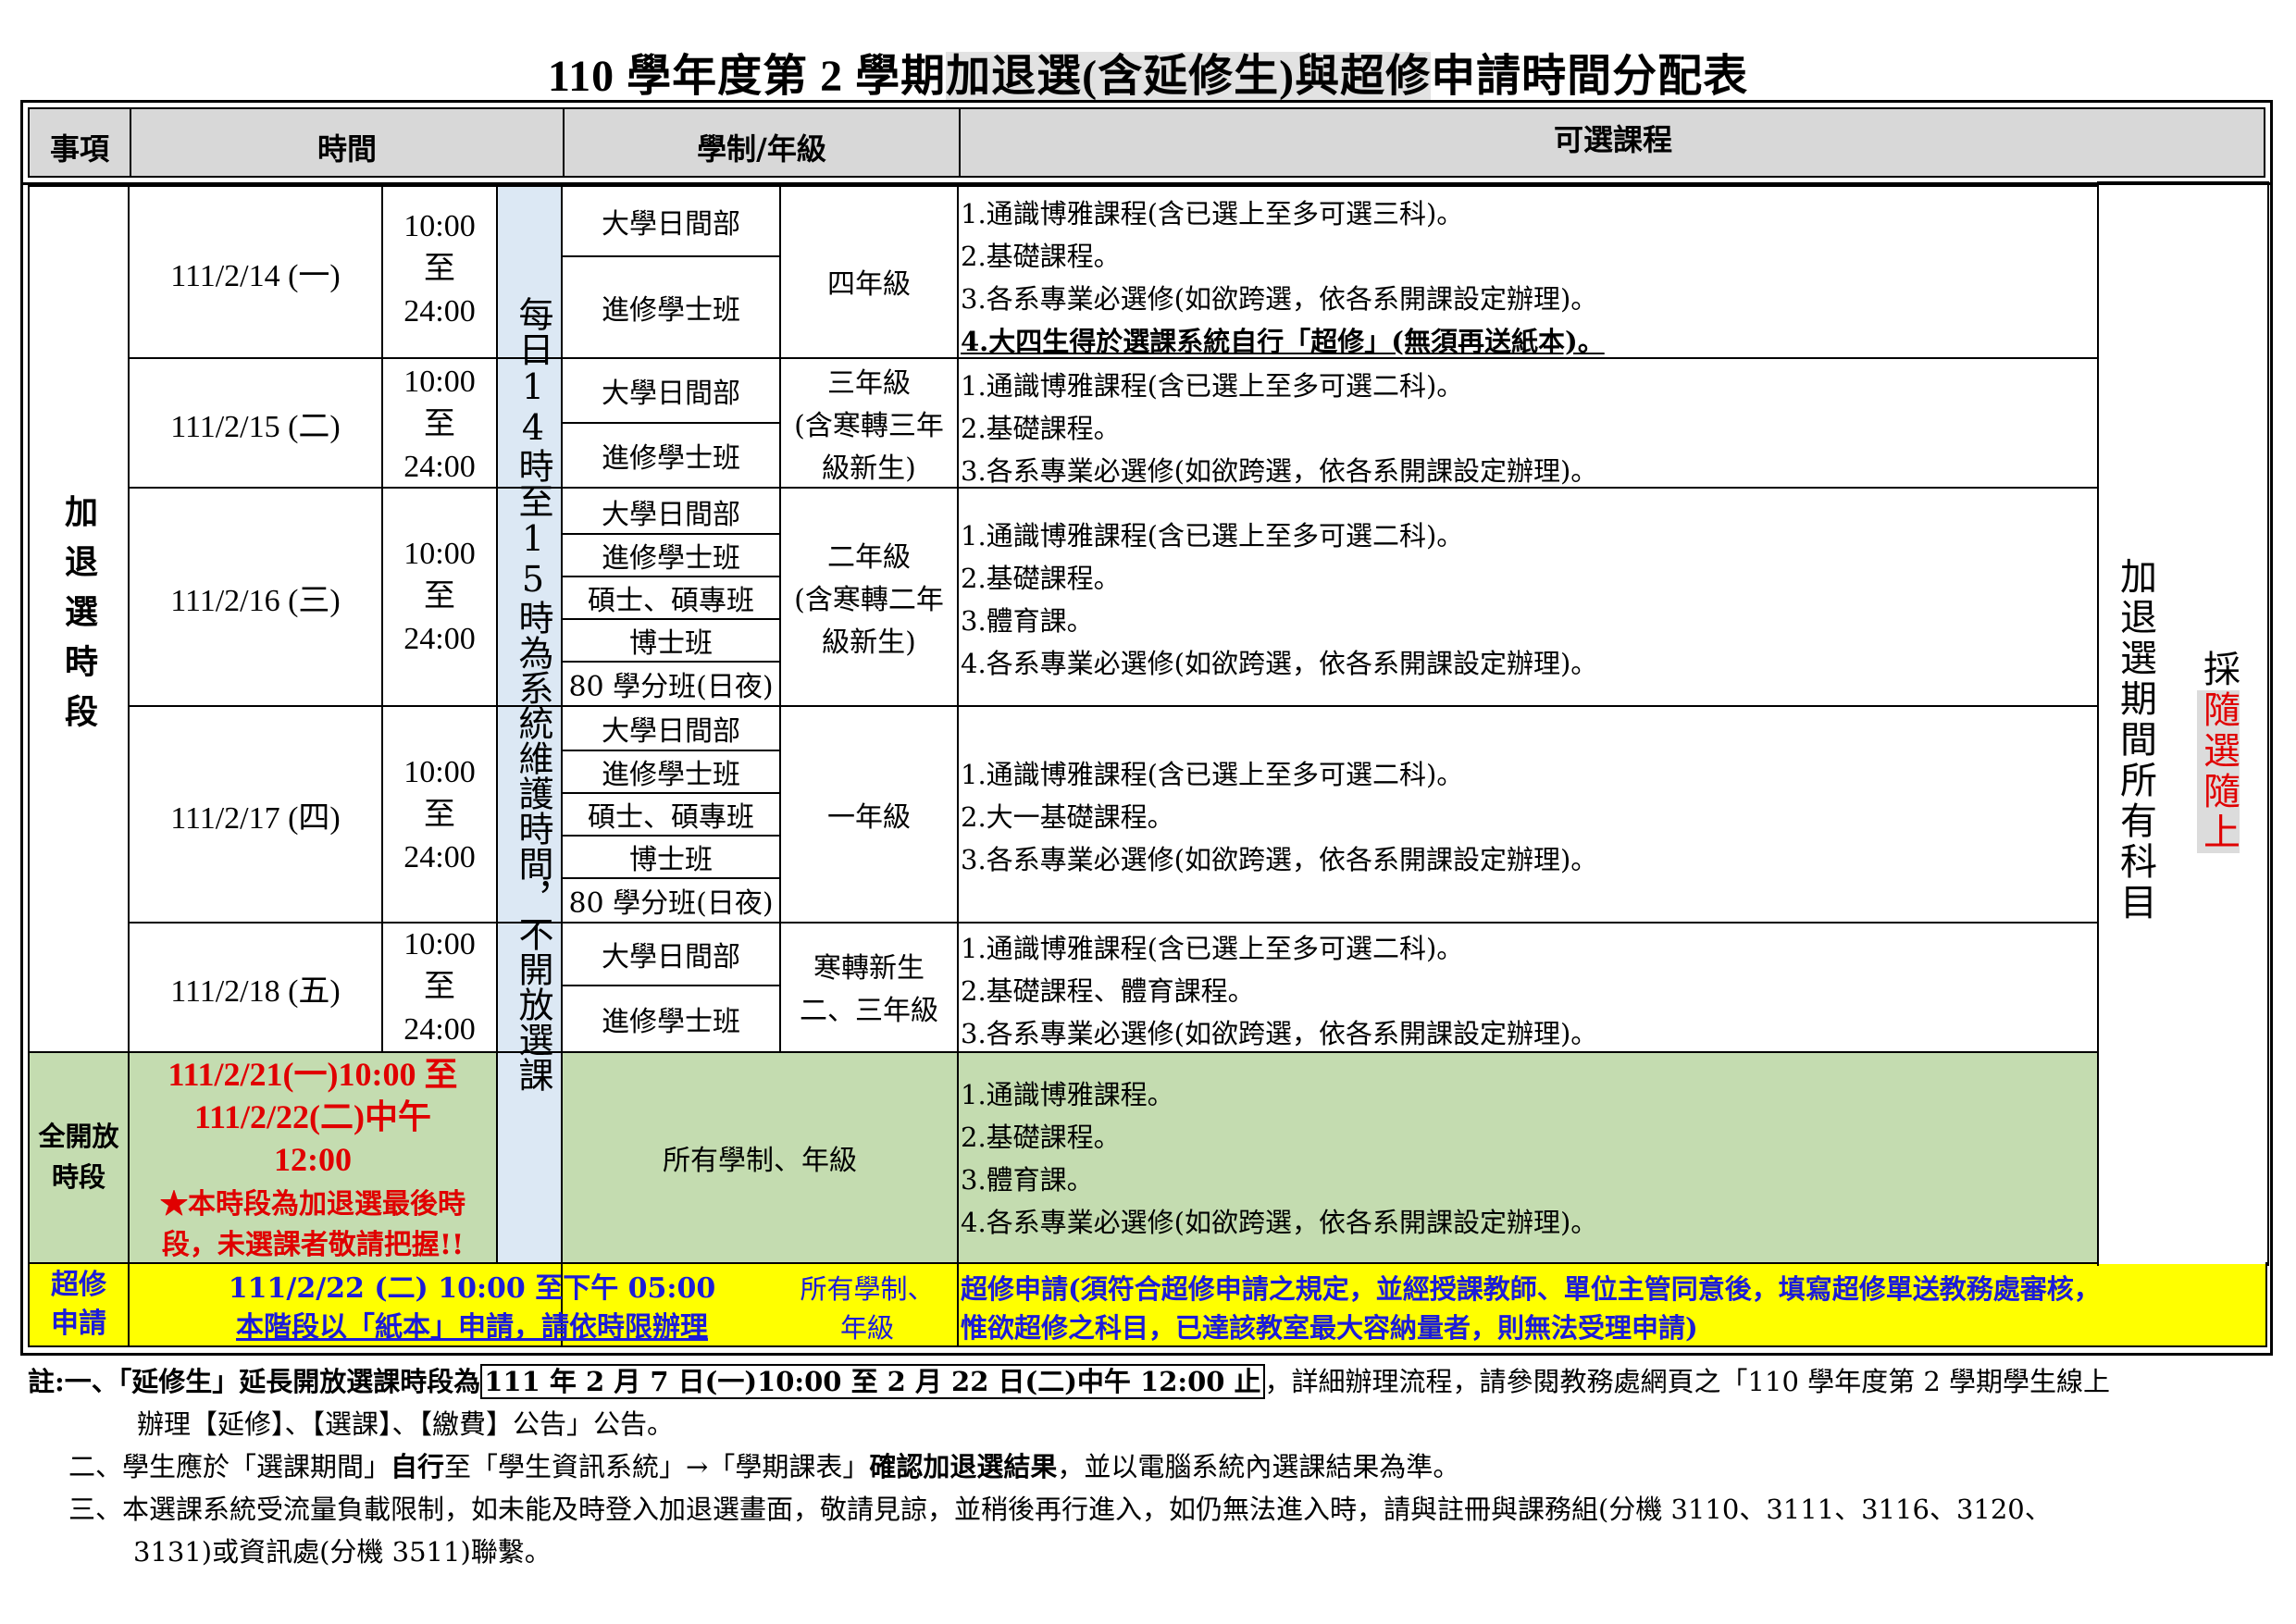  Describe the element at coordinates (671, 775) in the screenshot. I see `day-4-system-2: 進修學士班` at that location.